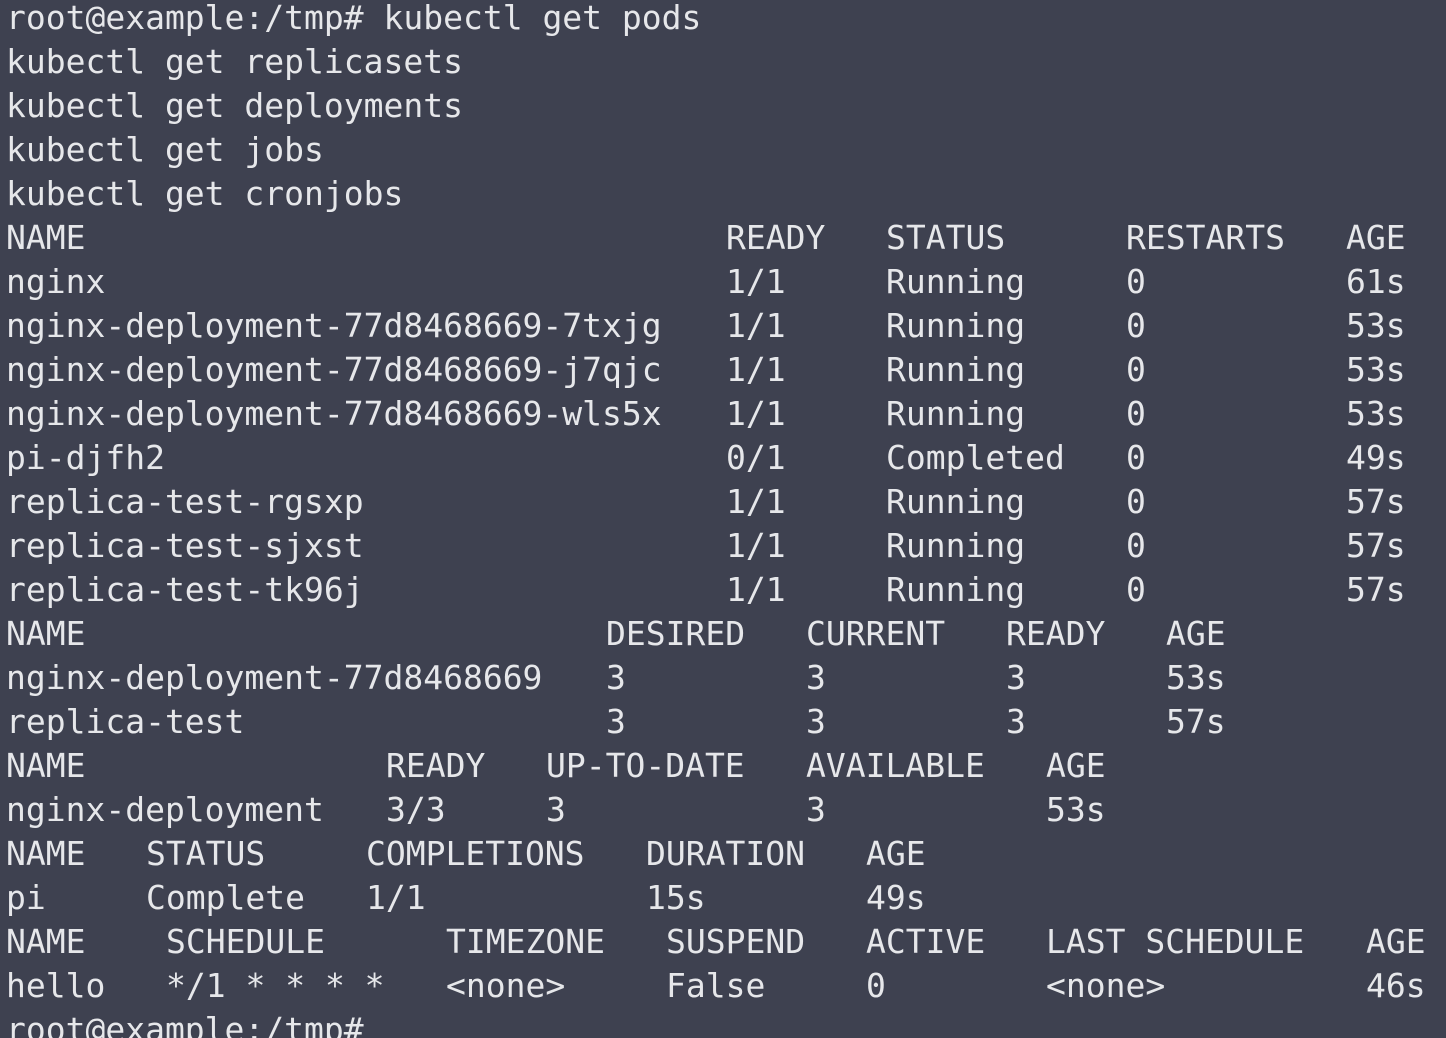 This screenshot has height=1038, width=1446. What do you see at coordinates (726, 62) in the screenshot?
I see `command-line: kubectl get replicasets` at bounding box center [726, 62].